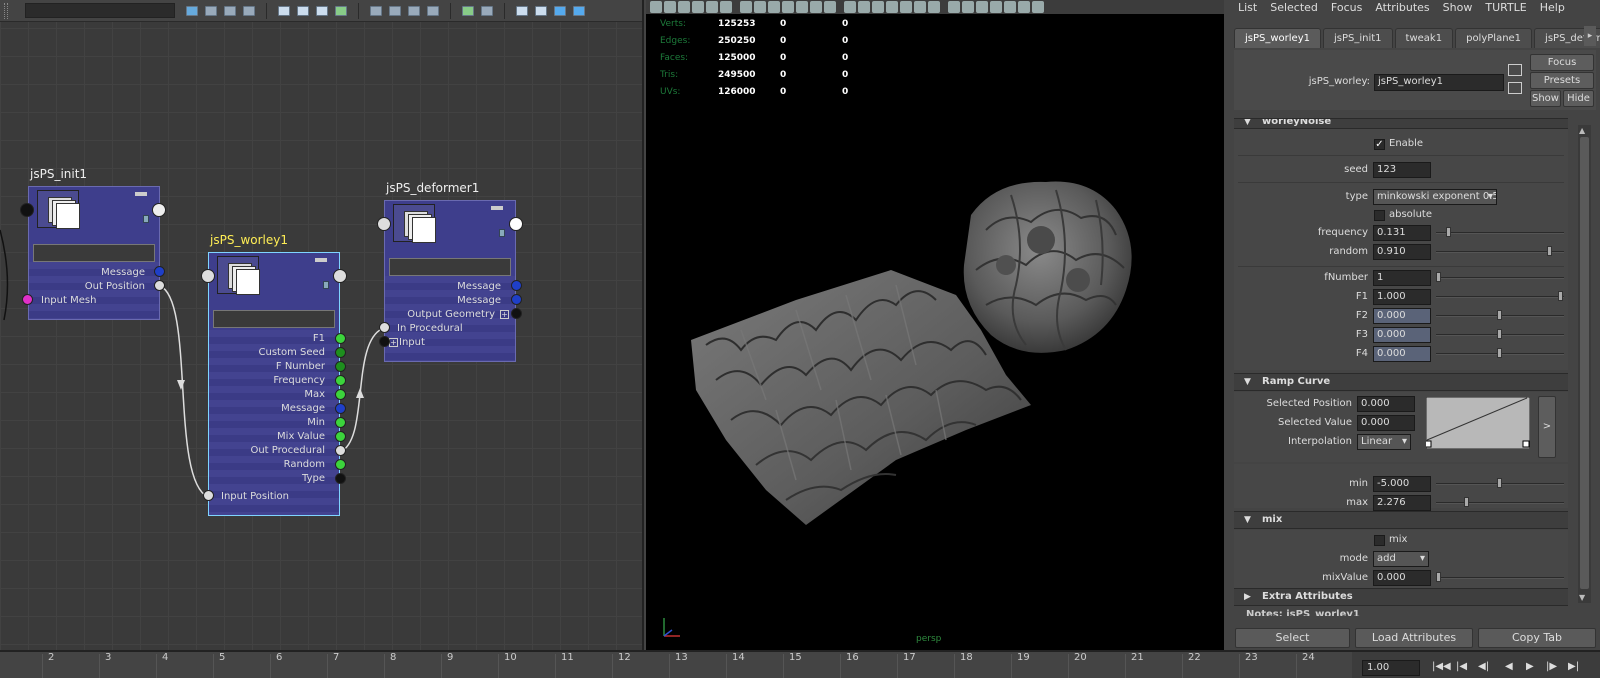  Describe the element at coordinates (1537, 638) in the screenshot. I see `copy-tab-button: Copy Tab` at that location.